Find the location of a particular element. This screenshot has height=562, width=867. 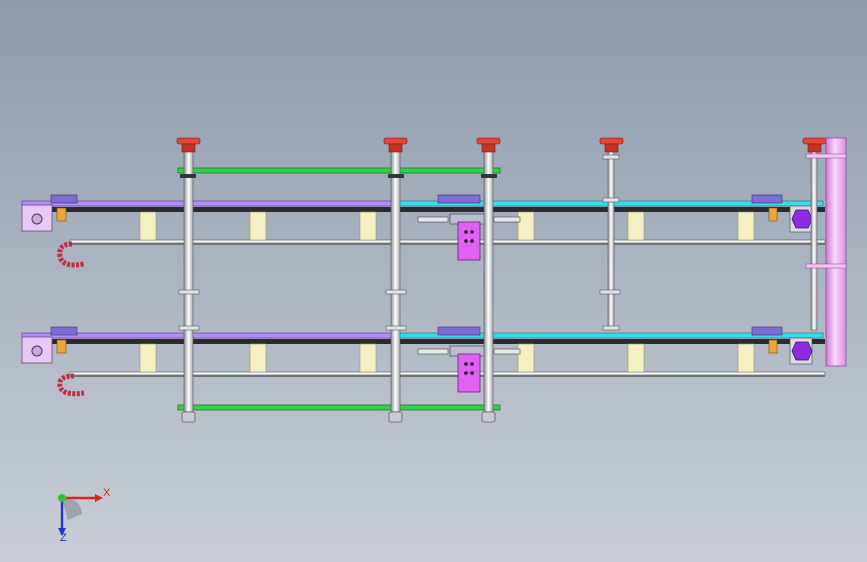

upper-conveyor is located at coordinates (423, 231).